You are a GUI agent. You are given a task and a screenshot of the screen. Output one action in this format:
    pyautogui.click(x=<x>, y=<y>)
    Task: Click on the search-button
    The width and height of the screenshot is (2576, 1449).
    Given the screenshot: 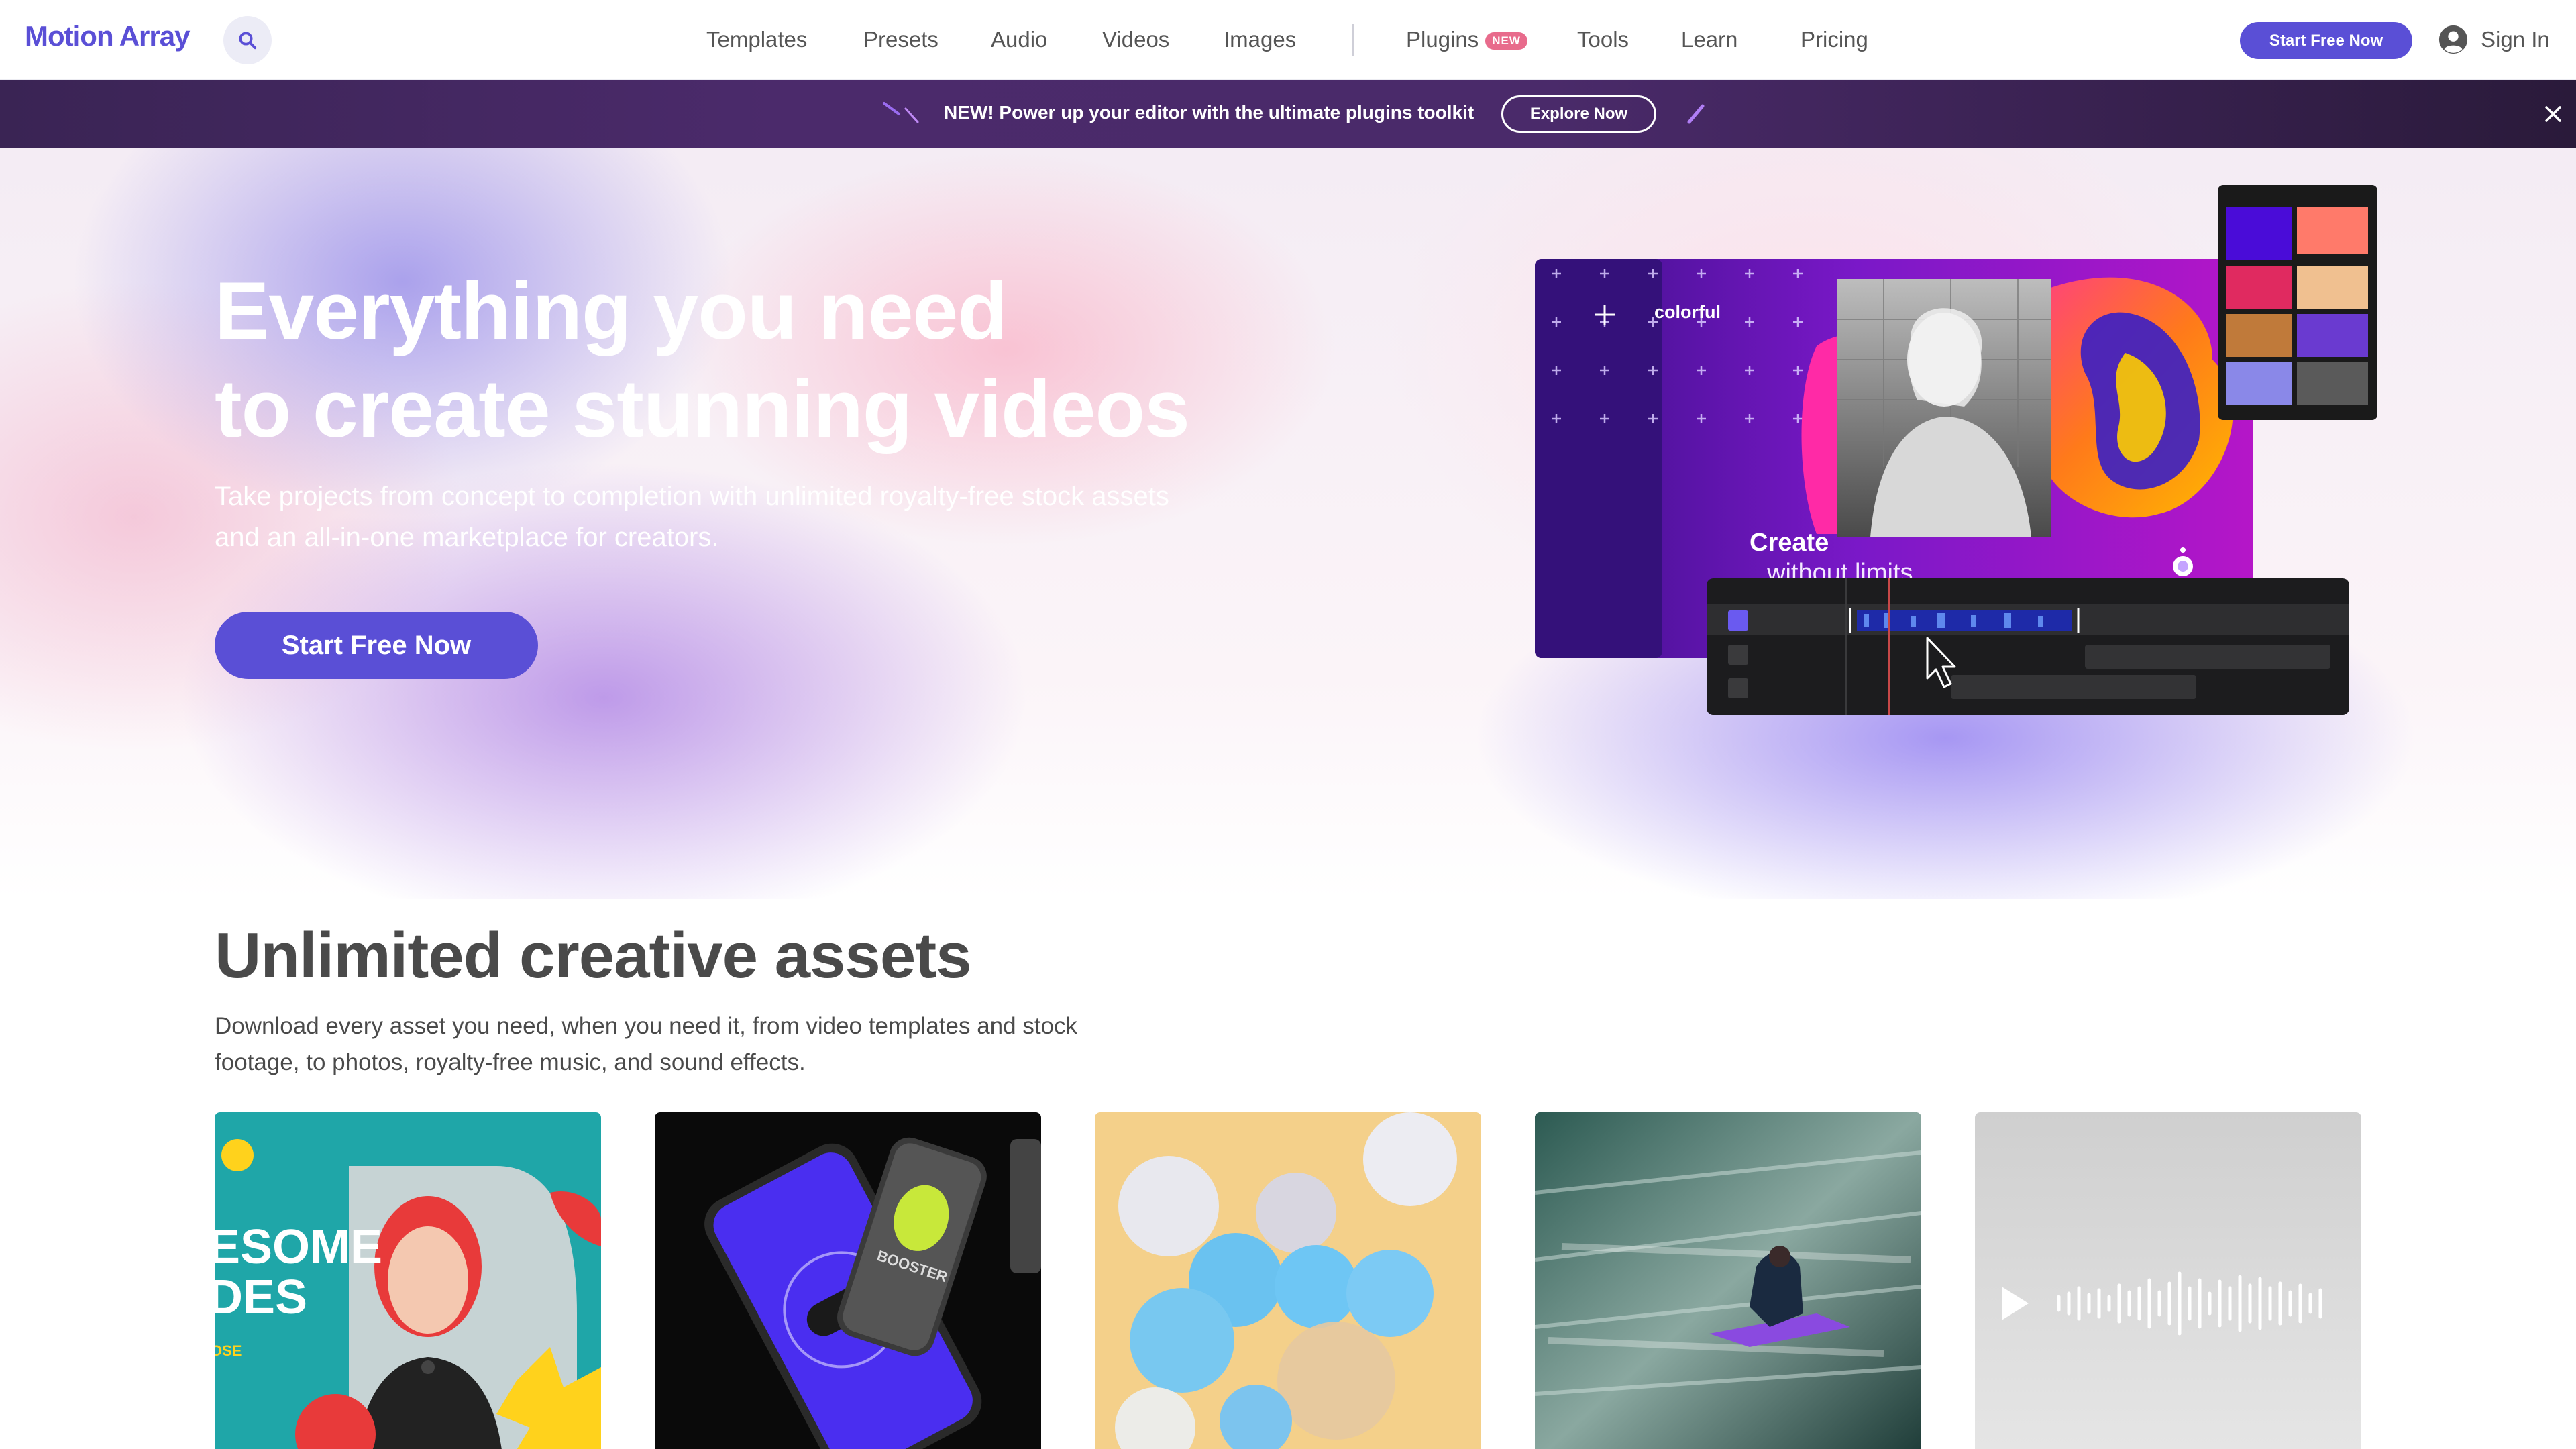 What is the action you would take?
    pyautogui.click(x=247, y=40)
    